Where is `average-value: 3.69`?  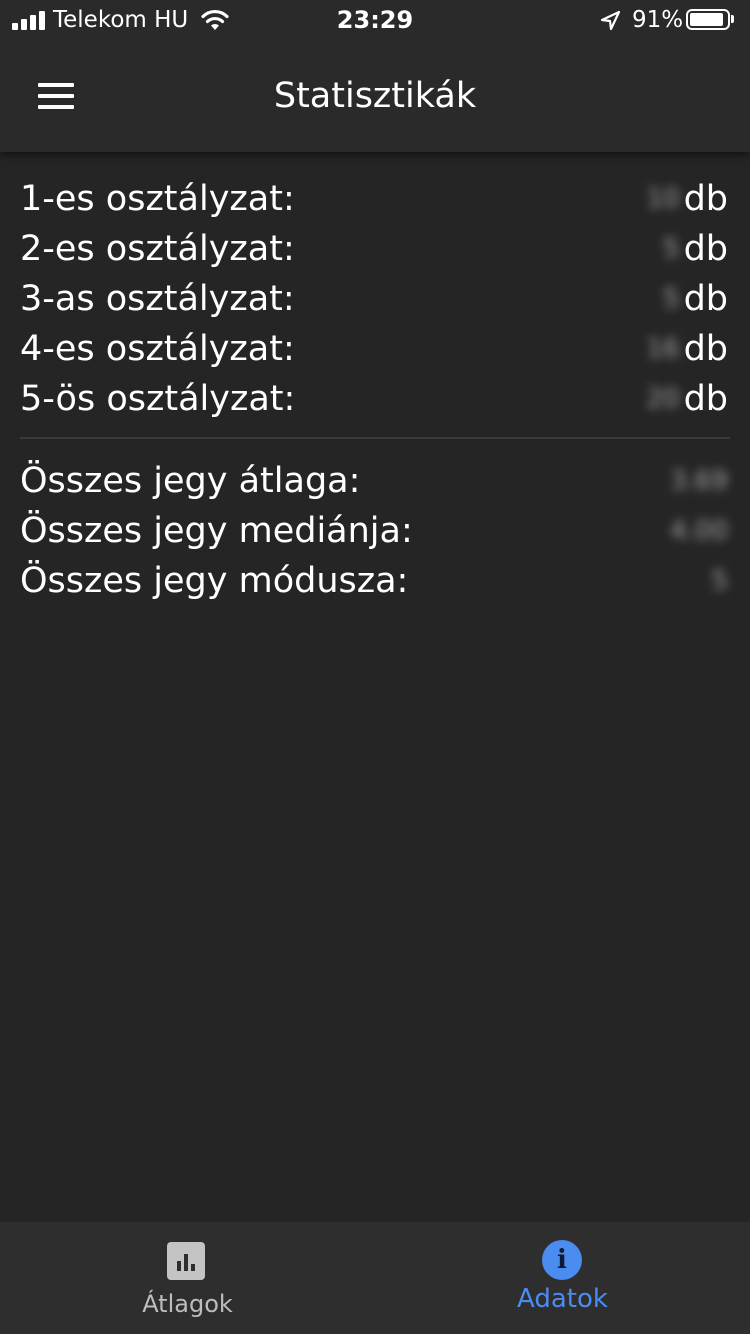 average-value: 3.69 is located at coordinates (699, 481).